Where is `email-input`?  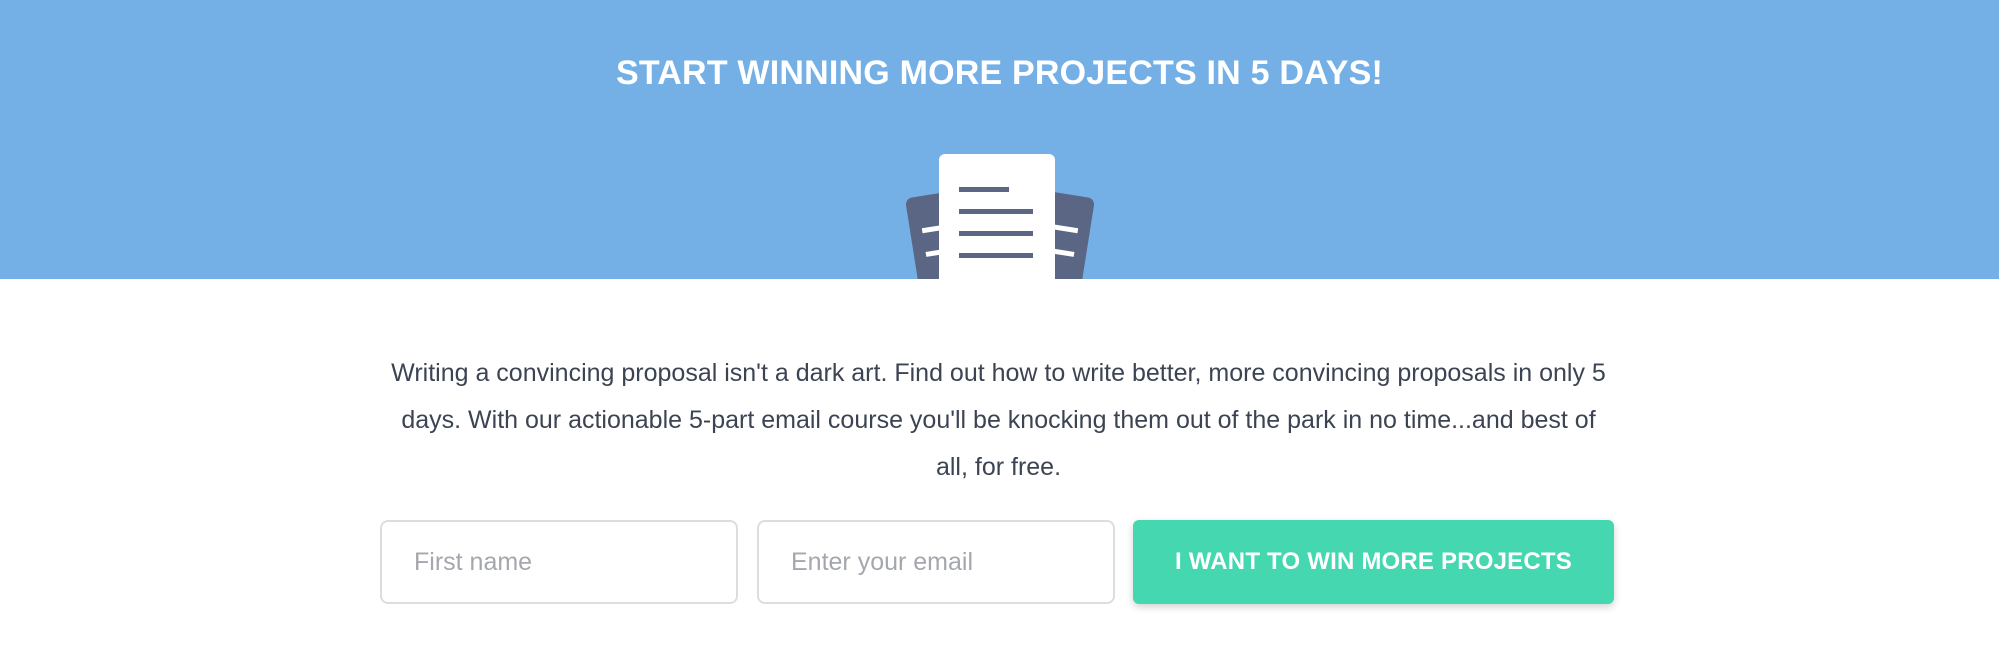
email-input is located at coordinates (936, 562).